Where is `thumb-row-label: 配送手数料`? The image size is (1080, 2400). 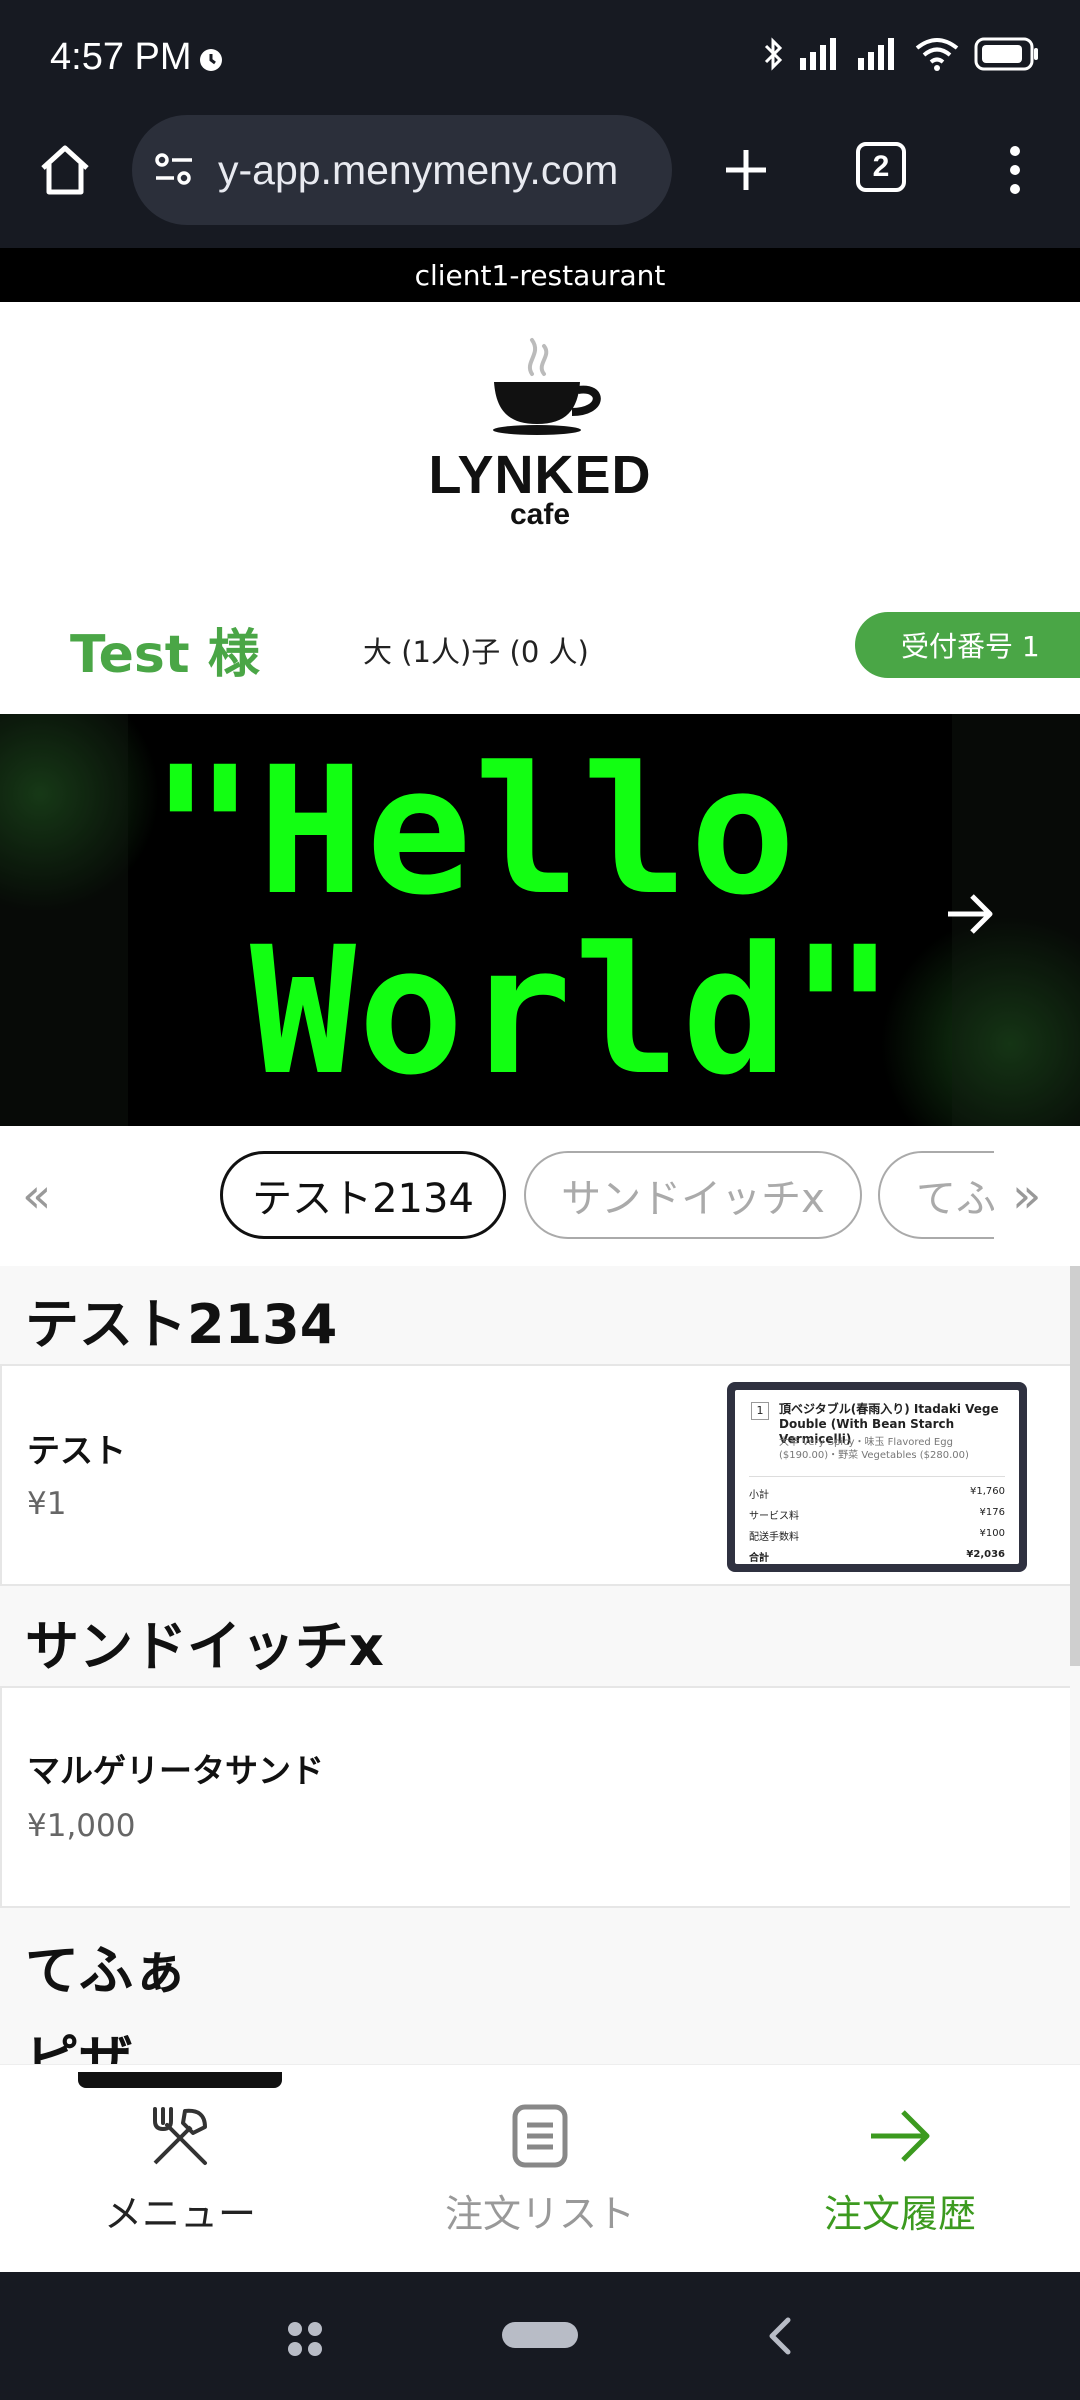 thumb-row-label: 配送手数料 is located at coordinates (774, 1537).